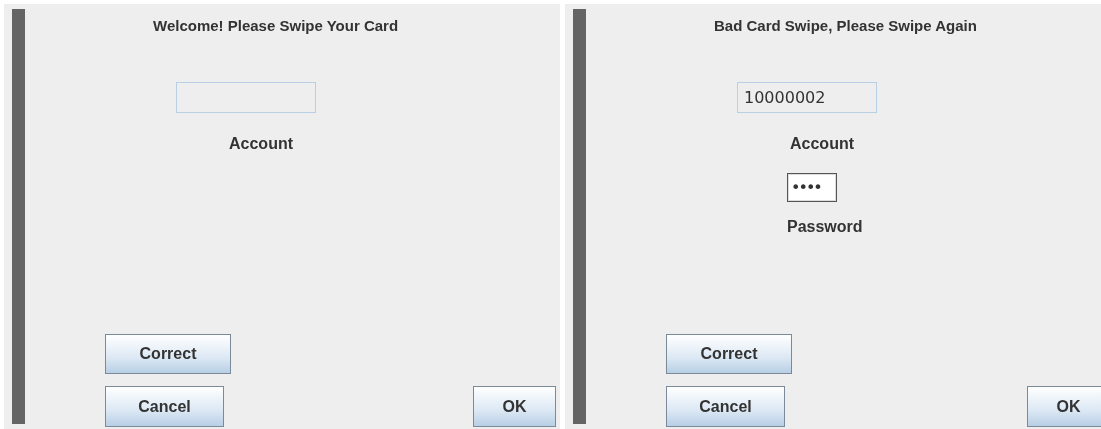  I want to click on field-label: Password, so click(825, 227).